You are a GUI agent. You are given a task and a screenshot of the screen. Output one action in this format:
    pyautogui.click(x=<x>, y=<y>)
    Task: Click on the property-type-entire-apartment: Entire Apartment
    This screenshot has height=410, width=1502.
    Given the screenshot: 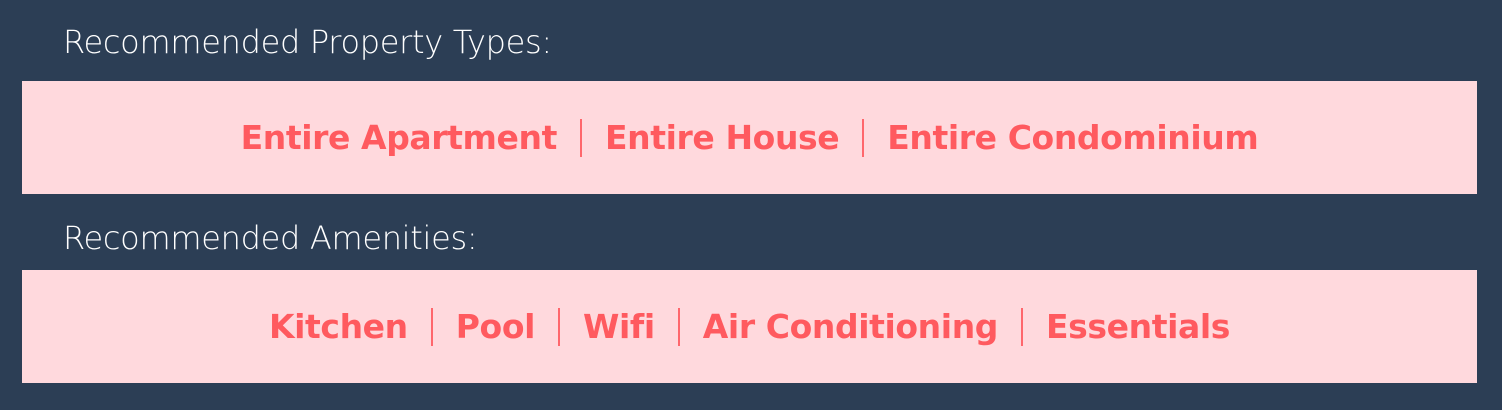 What is the action you would take?
    pyautogui.click(x=399, y=137)
    